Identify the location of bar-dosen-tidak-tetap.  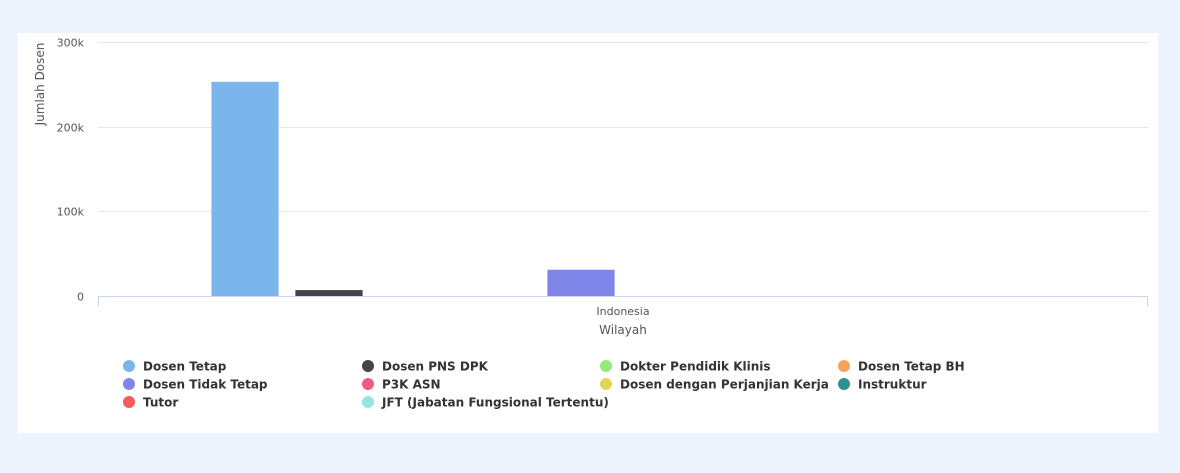
(581, 282).